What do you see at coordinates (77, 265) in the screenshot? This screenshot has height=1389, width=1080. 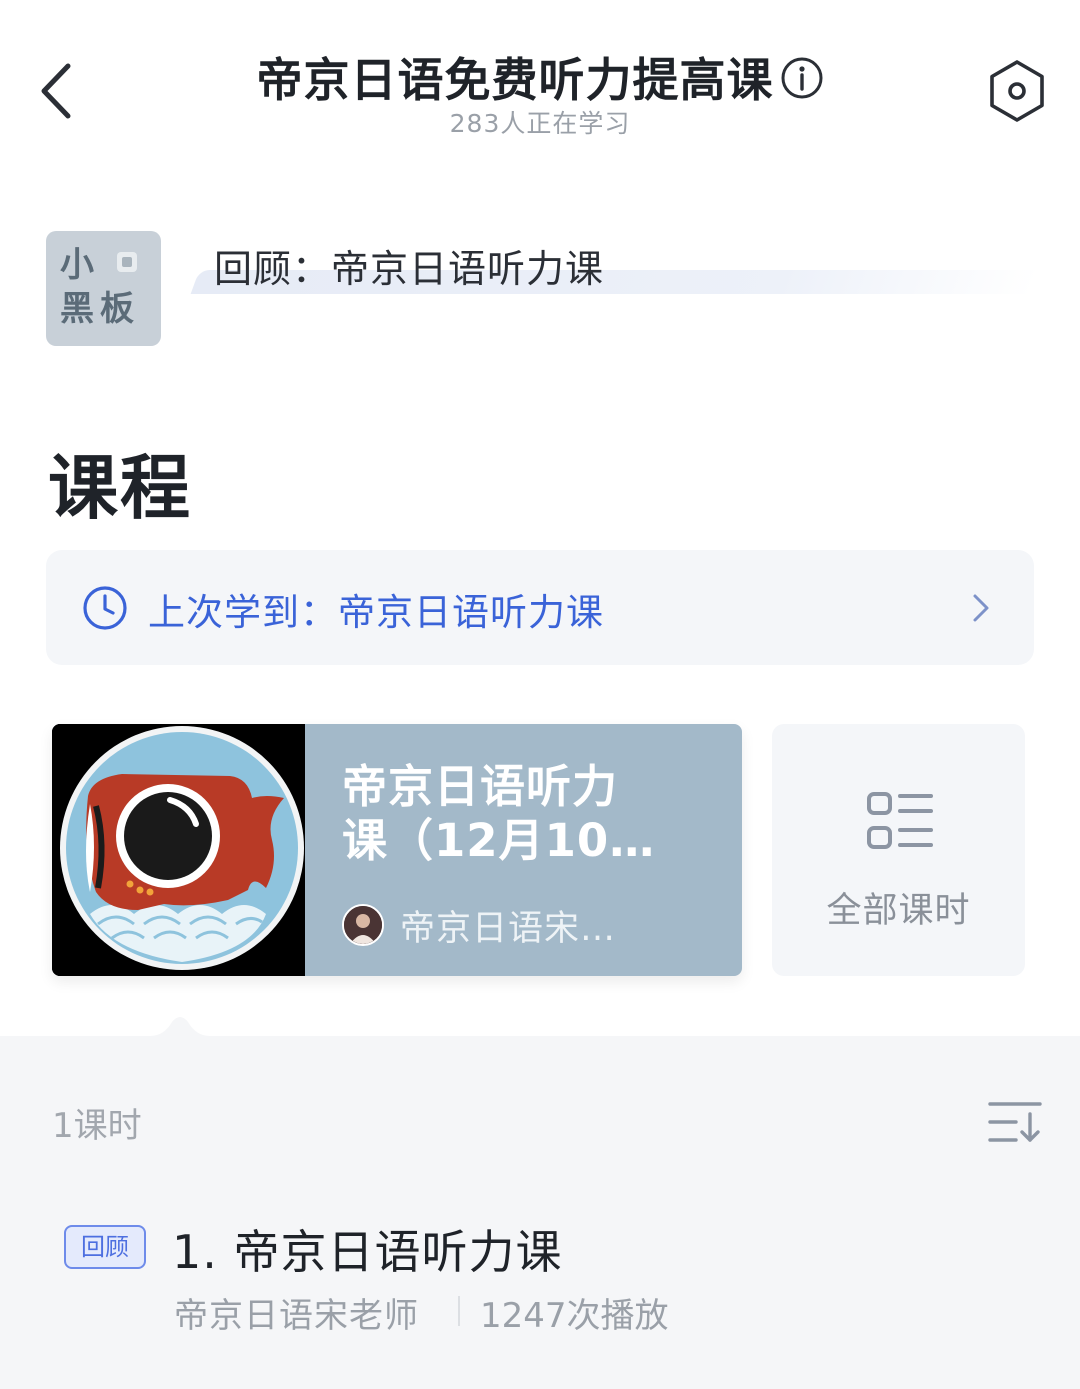 I see `blackboard-label-line1: 小` at bounding box center [77, 265].